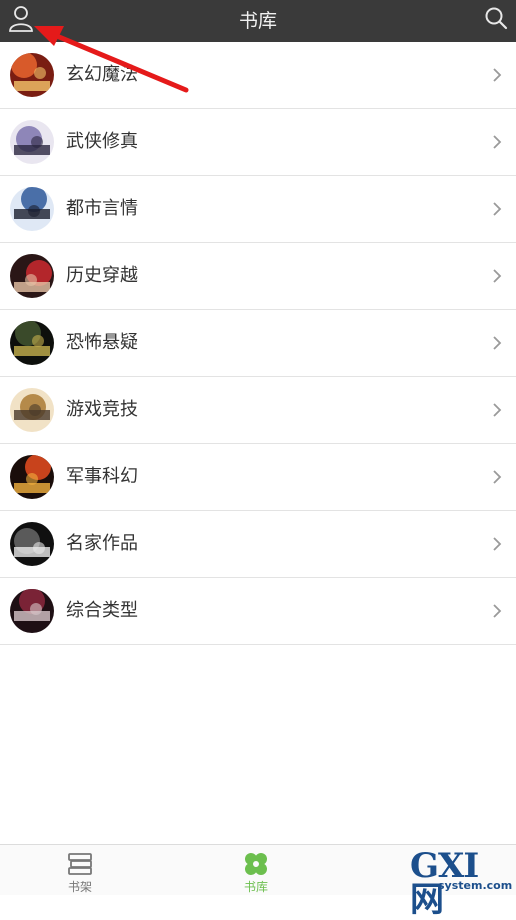  I want to click on bookshelf-icon, so click(80, 864).